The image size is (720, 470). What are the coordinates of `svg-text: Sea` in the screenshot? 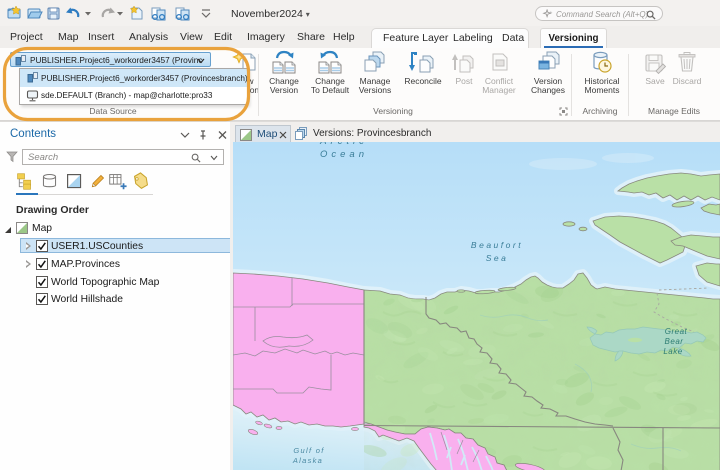 It's located at (497, 258).